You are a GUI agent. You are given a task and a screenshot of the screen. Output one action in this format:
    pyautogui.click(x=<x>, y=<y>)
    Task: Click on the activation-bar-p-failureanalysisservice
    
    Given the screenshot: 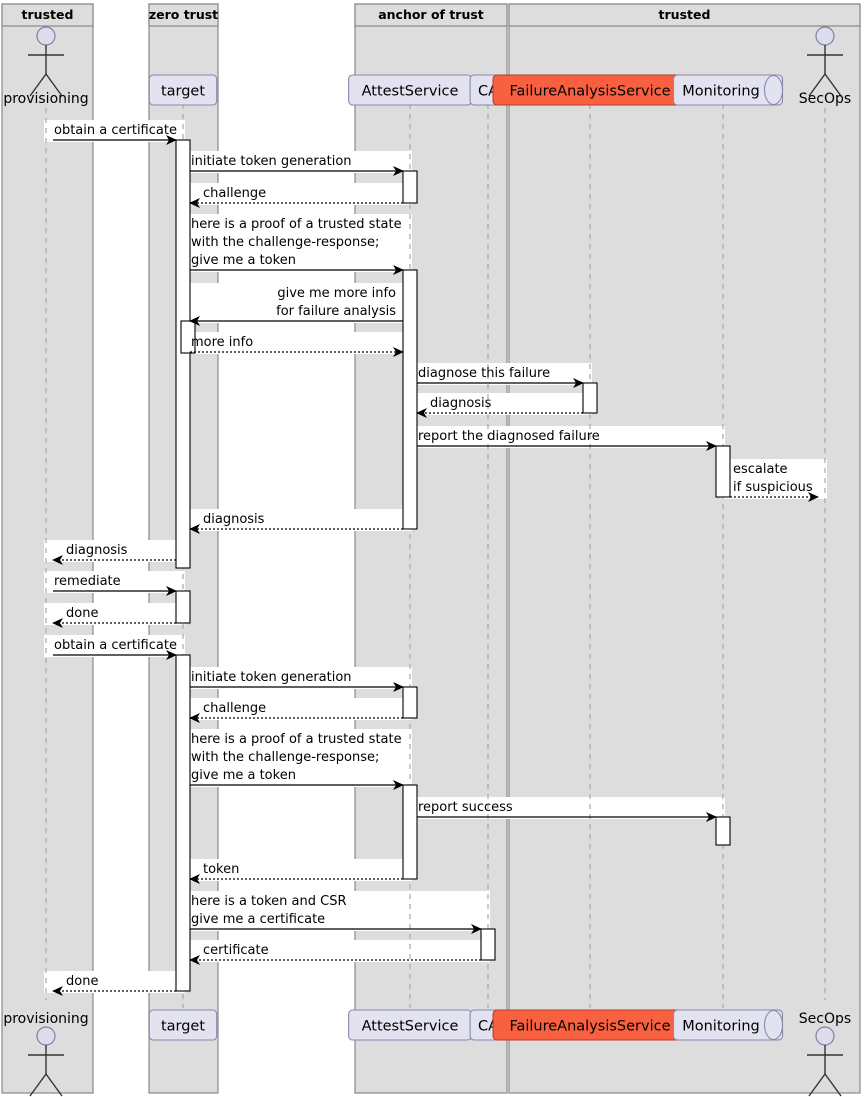 What is the action you would take?
    pyautogui.click(x=590, y=398)
    